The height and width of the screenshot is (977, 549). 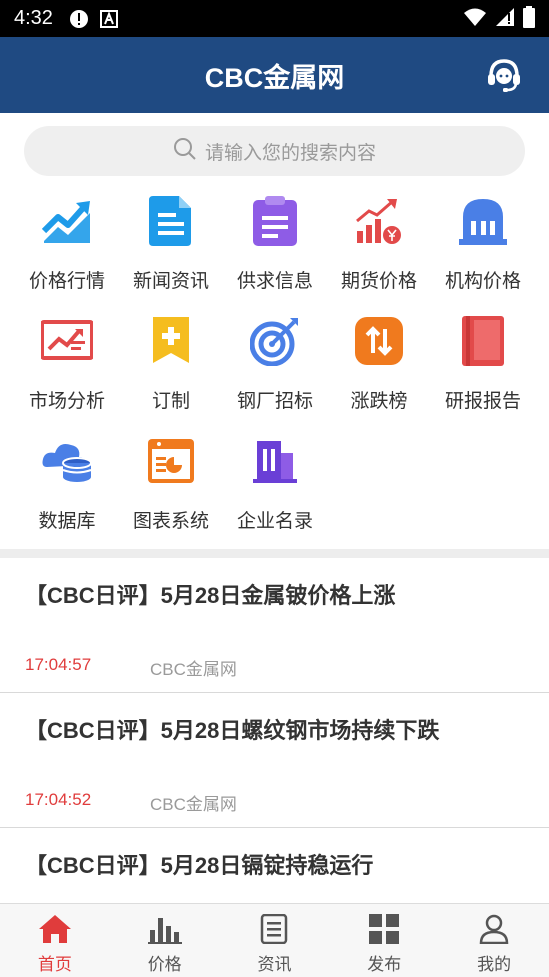 What do you see at coordinates (55, 929) in the screenshot?
I see `home-icon` at bounding box center [55, 929].